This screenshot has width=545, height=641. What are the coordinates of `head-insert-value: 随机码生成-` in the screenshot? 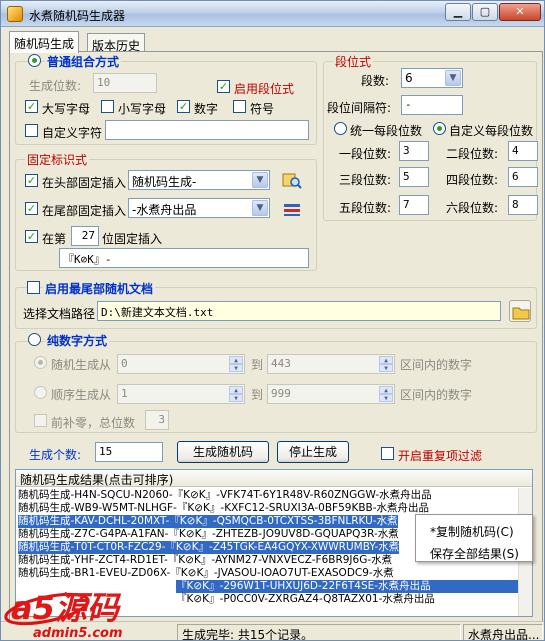 It's located at (164, 182).